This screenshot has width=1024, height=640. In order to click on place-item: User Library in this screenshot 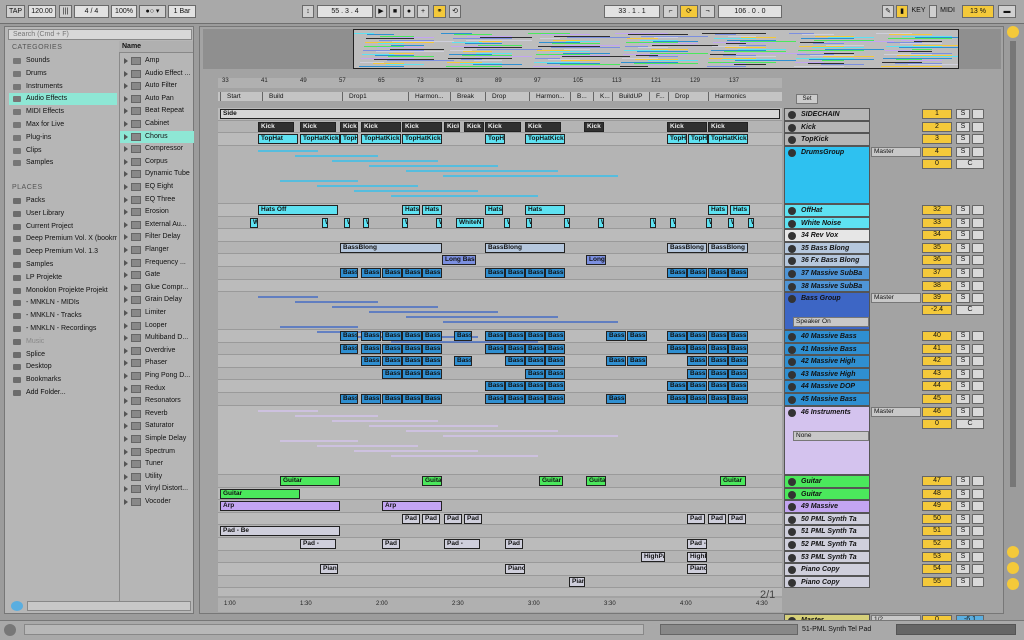, I will do `click(63, 214)`.